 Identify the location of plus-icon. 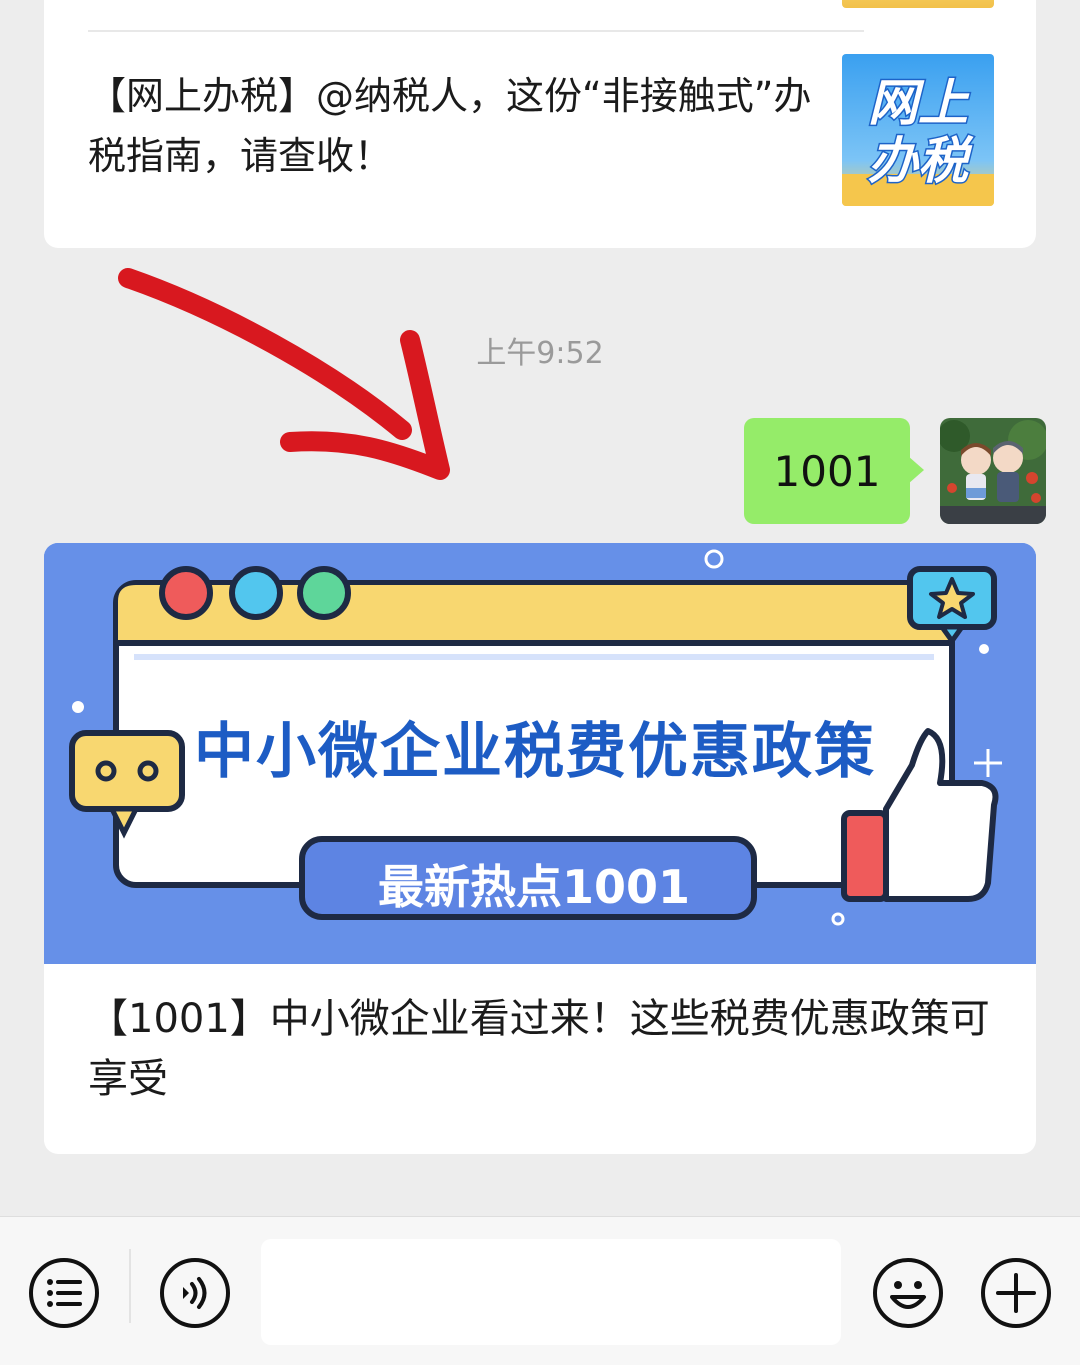
(1016, 1293).